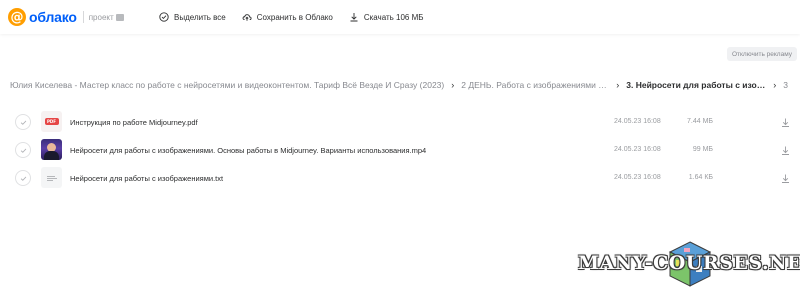 This screenshot has width=800, height=296. Describe the element at coordinates (700, 121) in the screenshot. I see `file-size: 7.44 МБ` at that location.